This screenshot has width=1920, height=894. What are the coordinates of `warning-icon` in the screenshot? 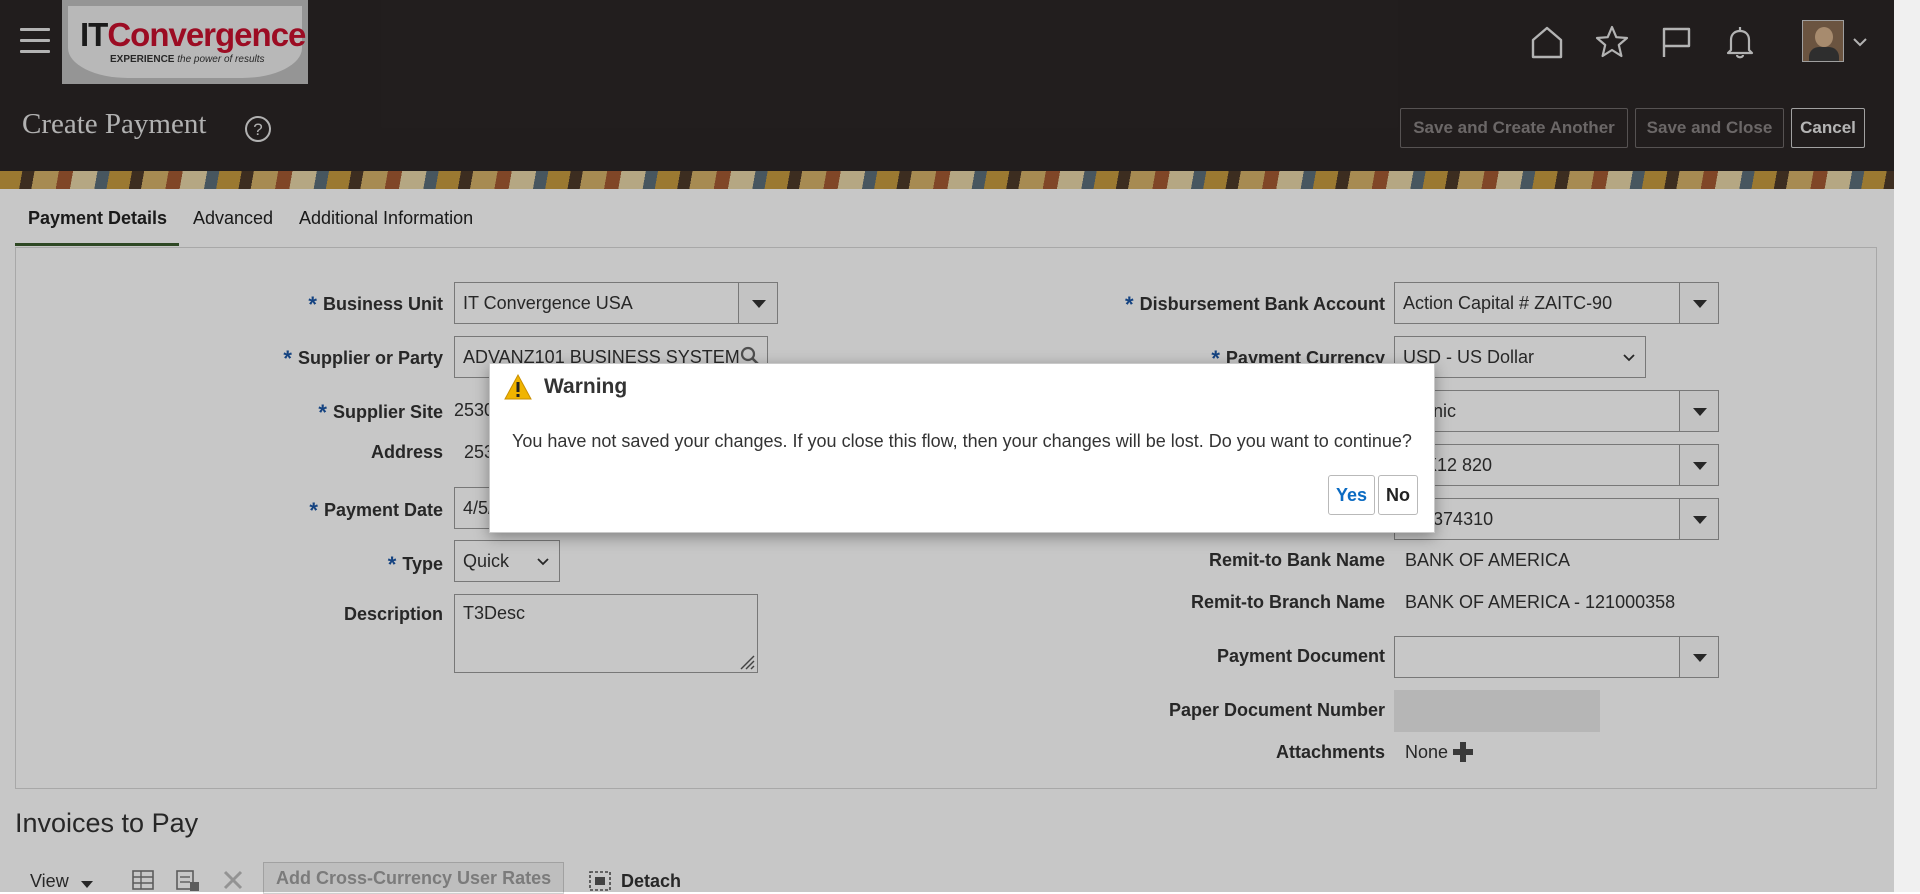 It's located at (518, 387).